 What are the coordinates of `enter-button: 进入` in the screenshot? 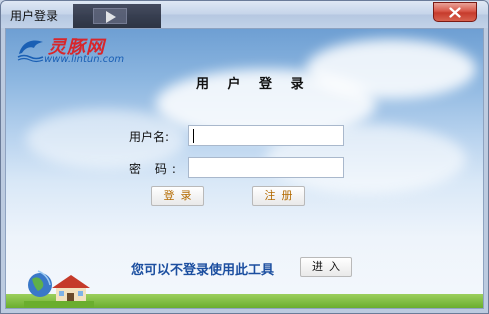 It's located at (326, 267).